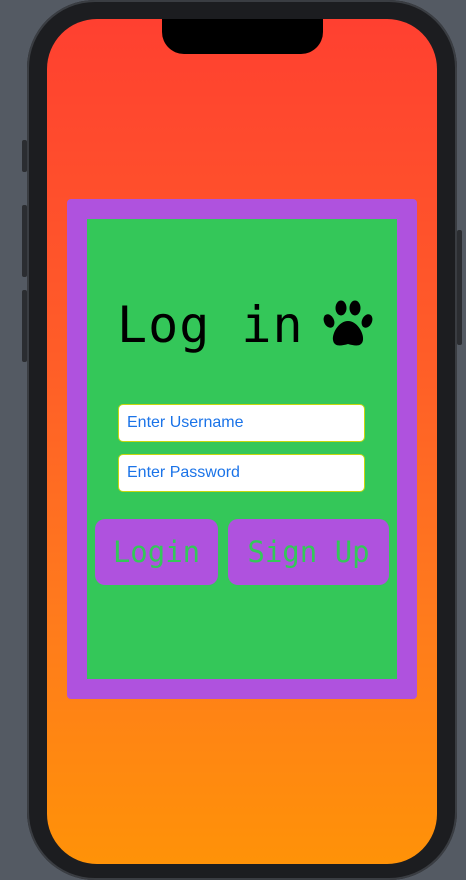  I want to click on sign-up-button: Sign Up, so click(308, 552).